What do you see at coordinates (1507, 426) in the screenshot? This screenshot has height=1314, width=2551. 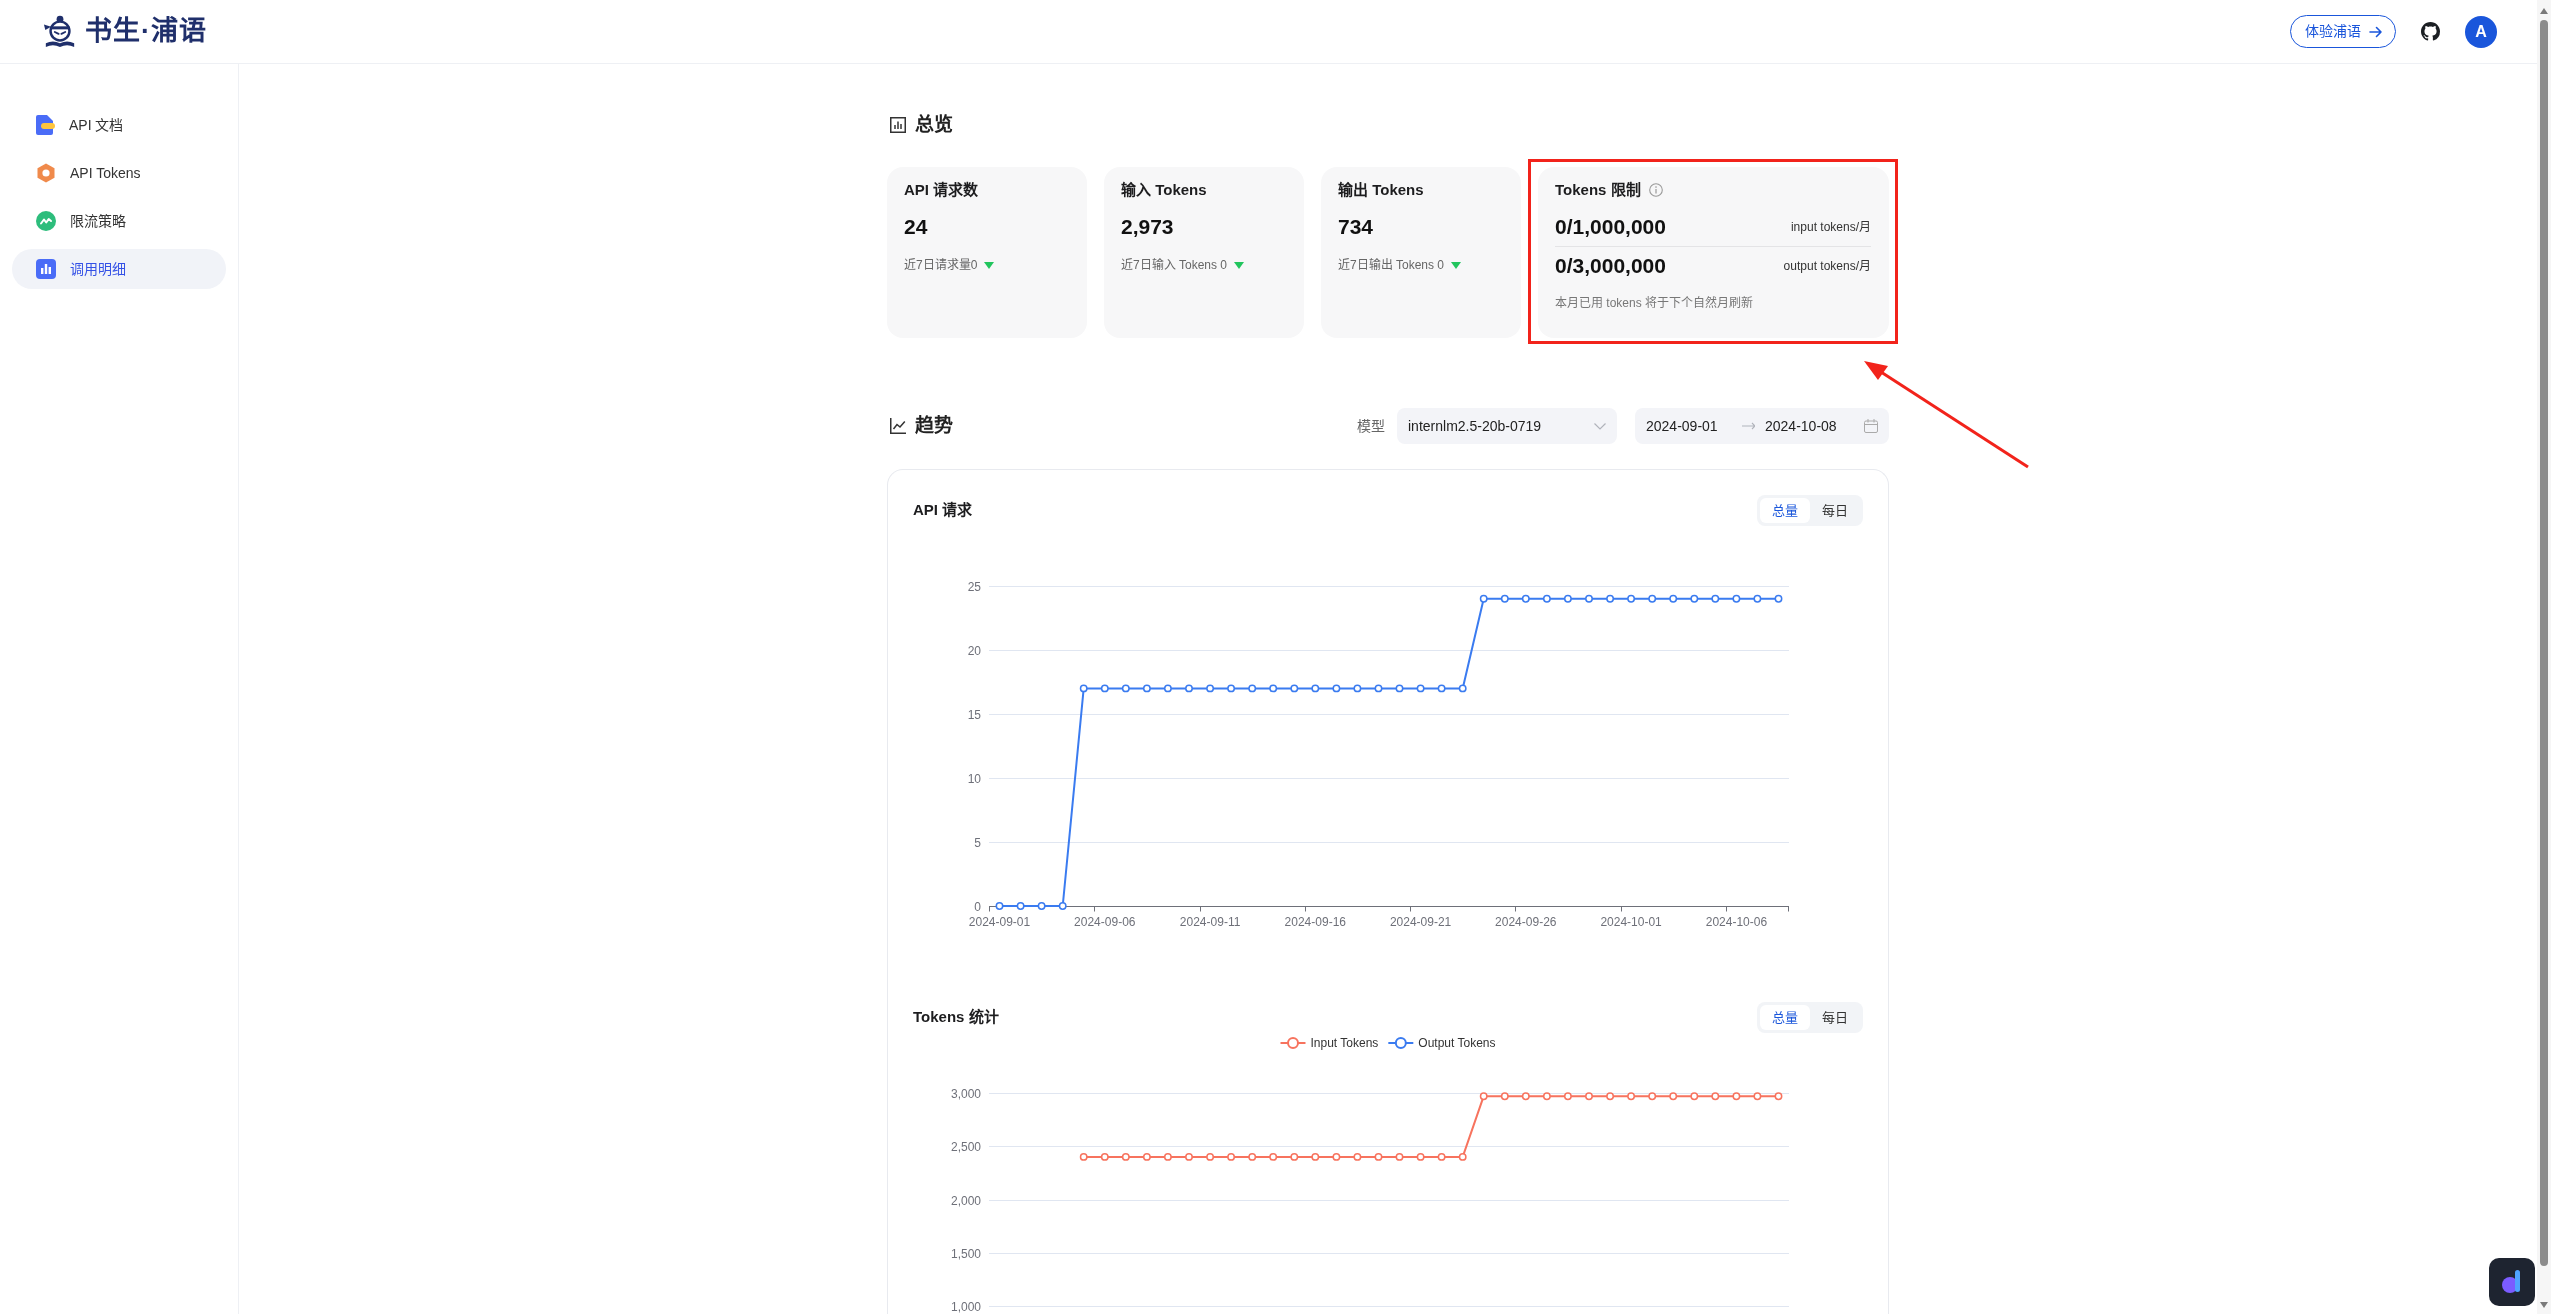 I see `model-select: internlm2.5-20b-0719` at bounding box center [1507, 426].